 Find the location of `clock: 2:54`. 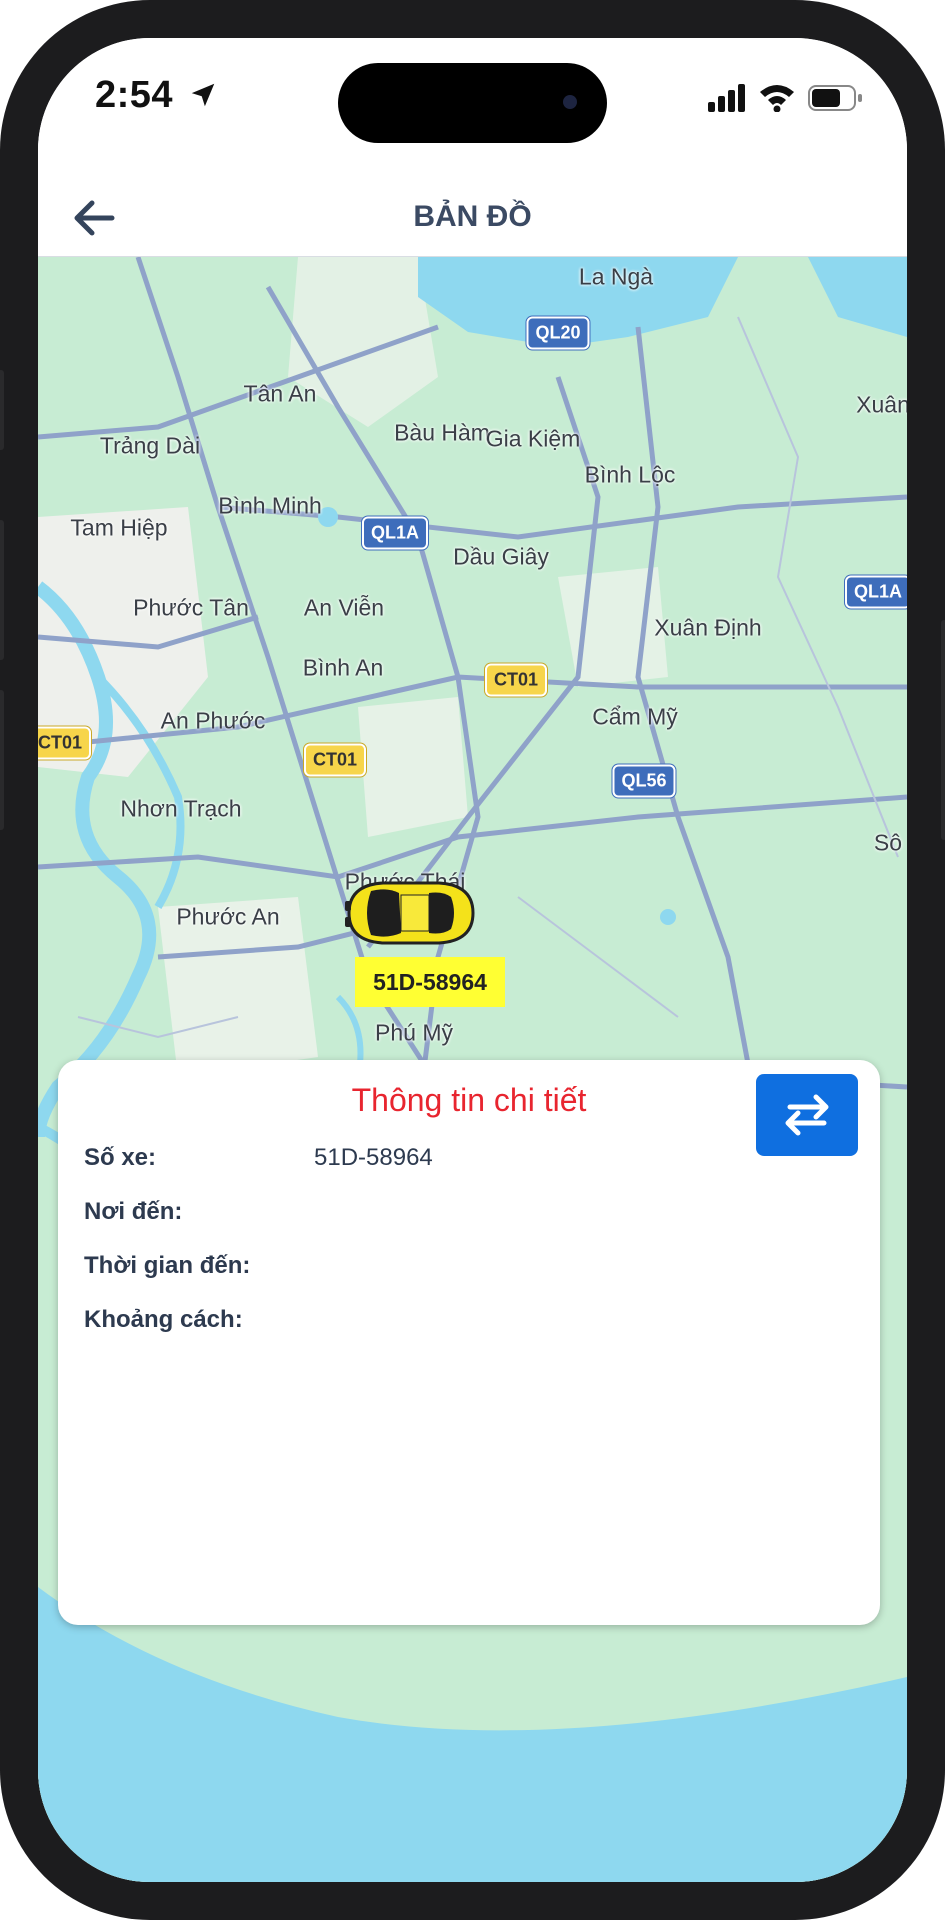

clock: 2:54 is located at coordinates (156, 95).